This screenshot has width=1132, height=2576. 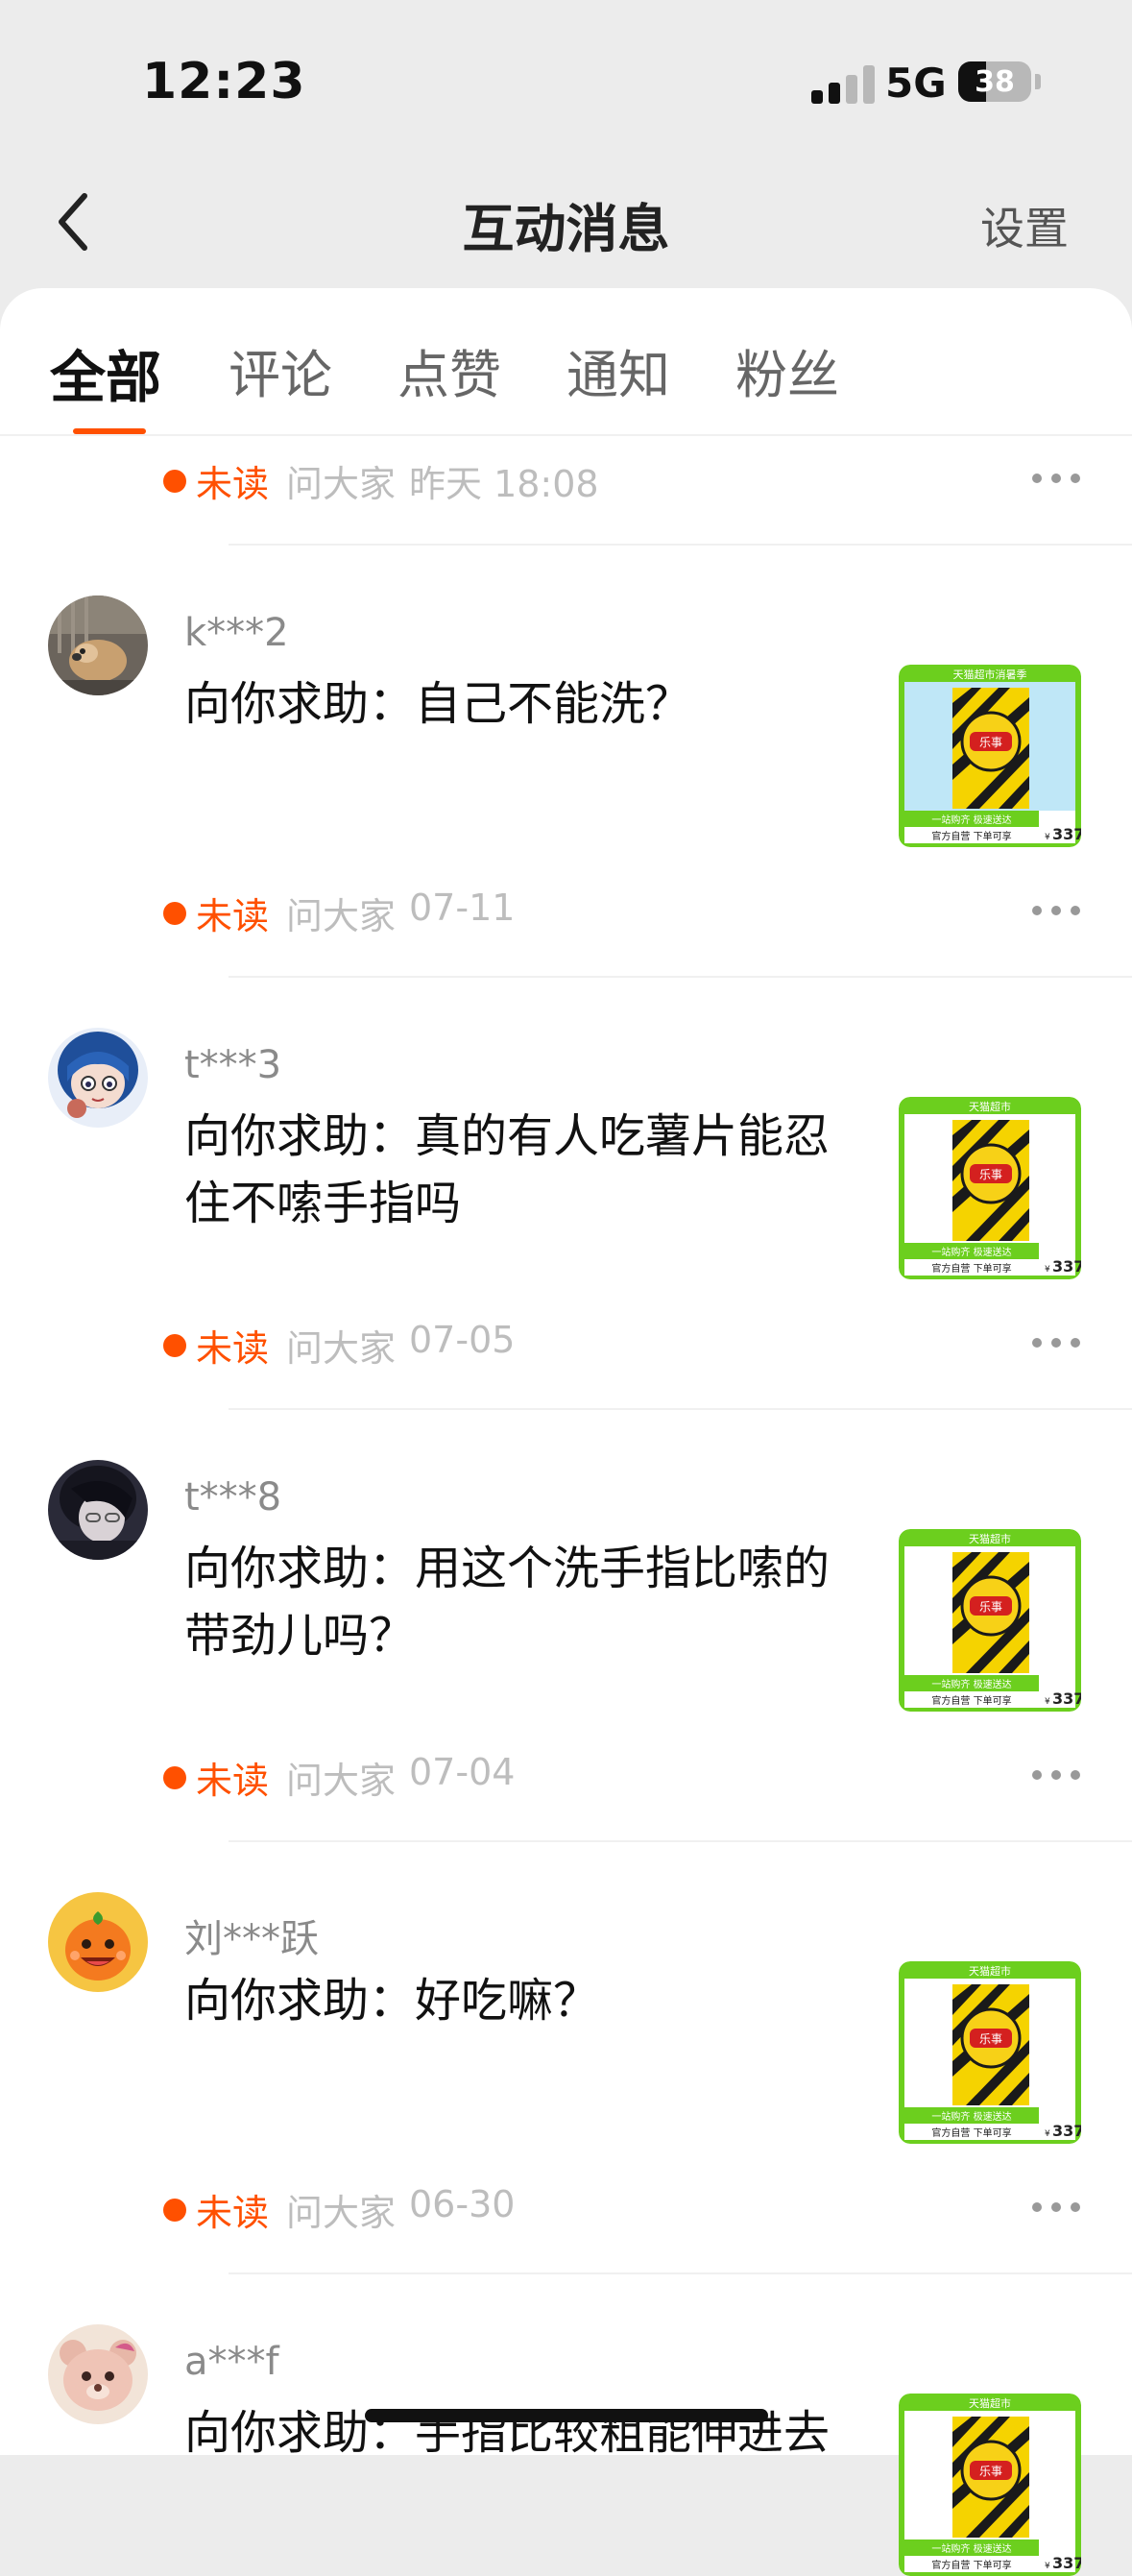 What do you see at coordinates (504, 484) in the screenshot?
I see `message-date: 昨天 18:08` at bounding box center [504, 484].